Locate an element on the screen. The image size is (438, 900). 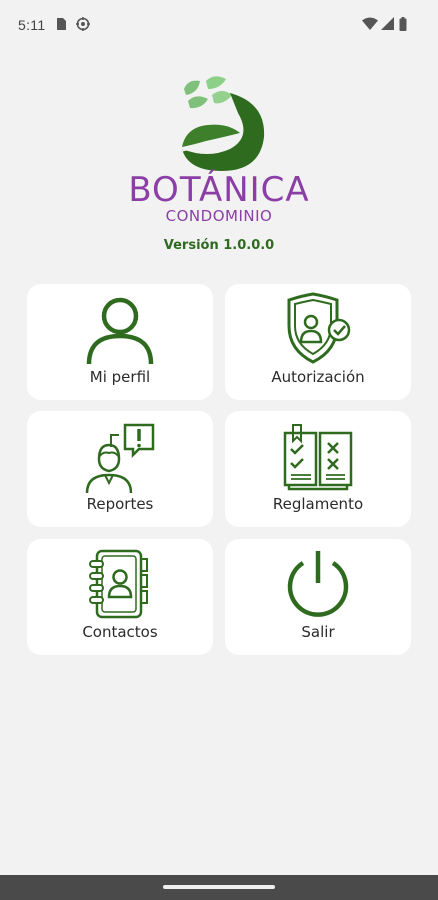
menu-card-salir: Salir is located at coordinates (318, 597).